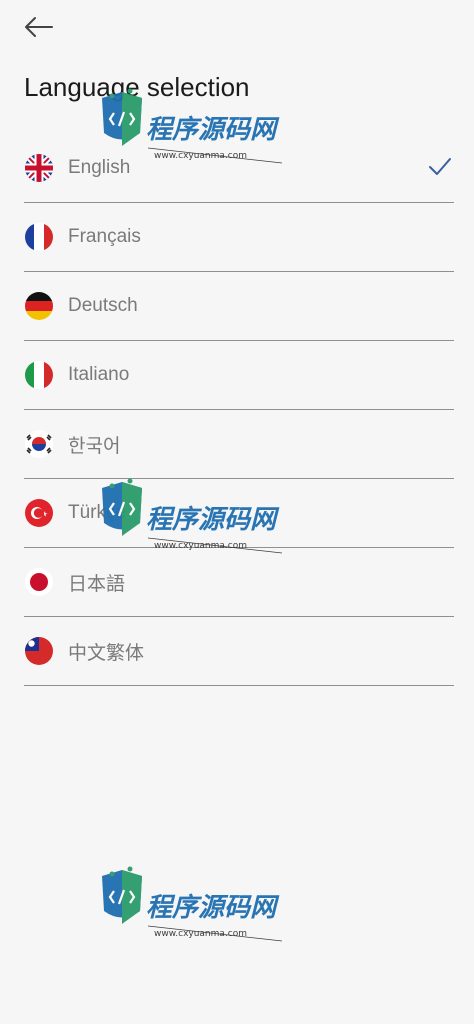 Image resolution: width=474 pixels, height=1024 pixels. I want to click on germany-flag-icon, so click(39, 306).